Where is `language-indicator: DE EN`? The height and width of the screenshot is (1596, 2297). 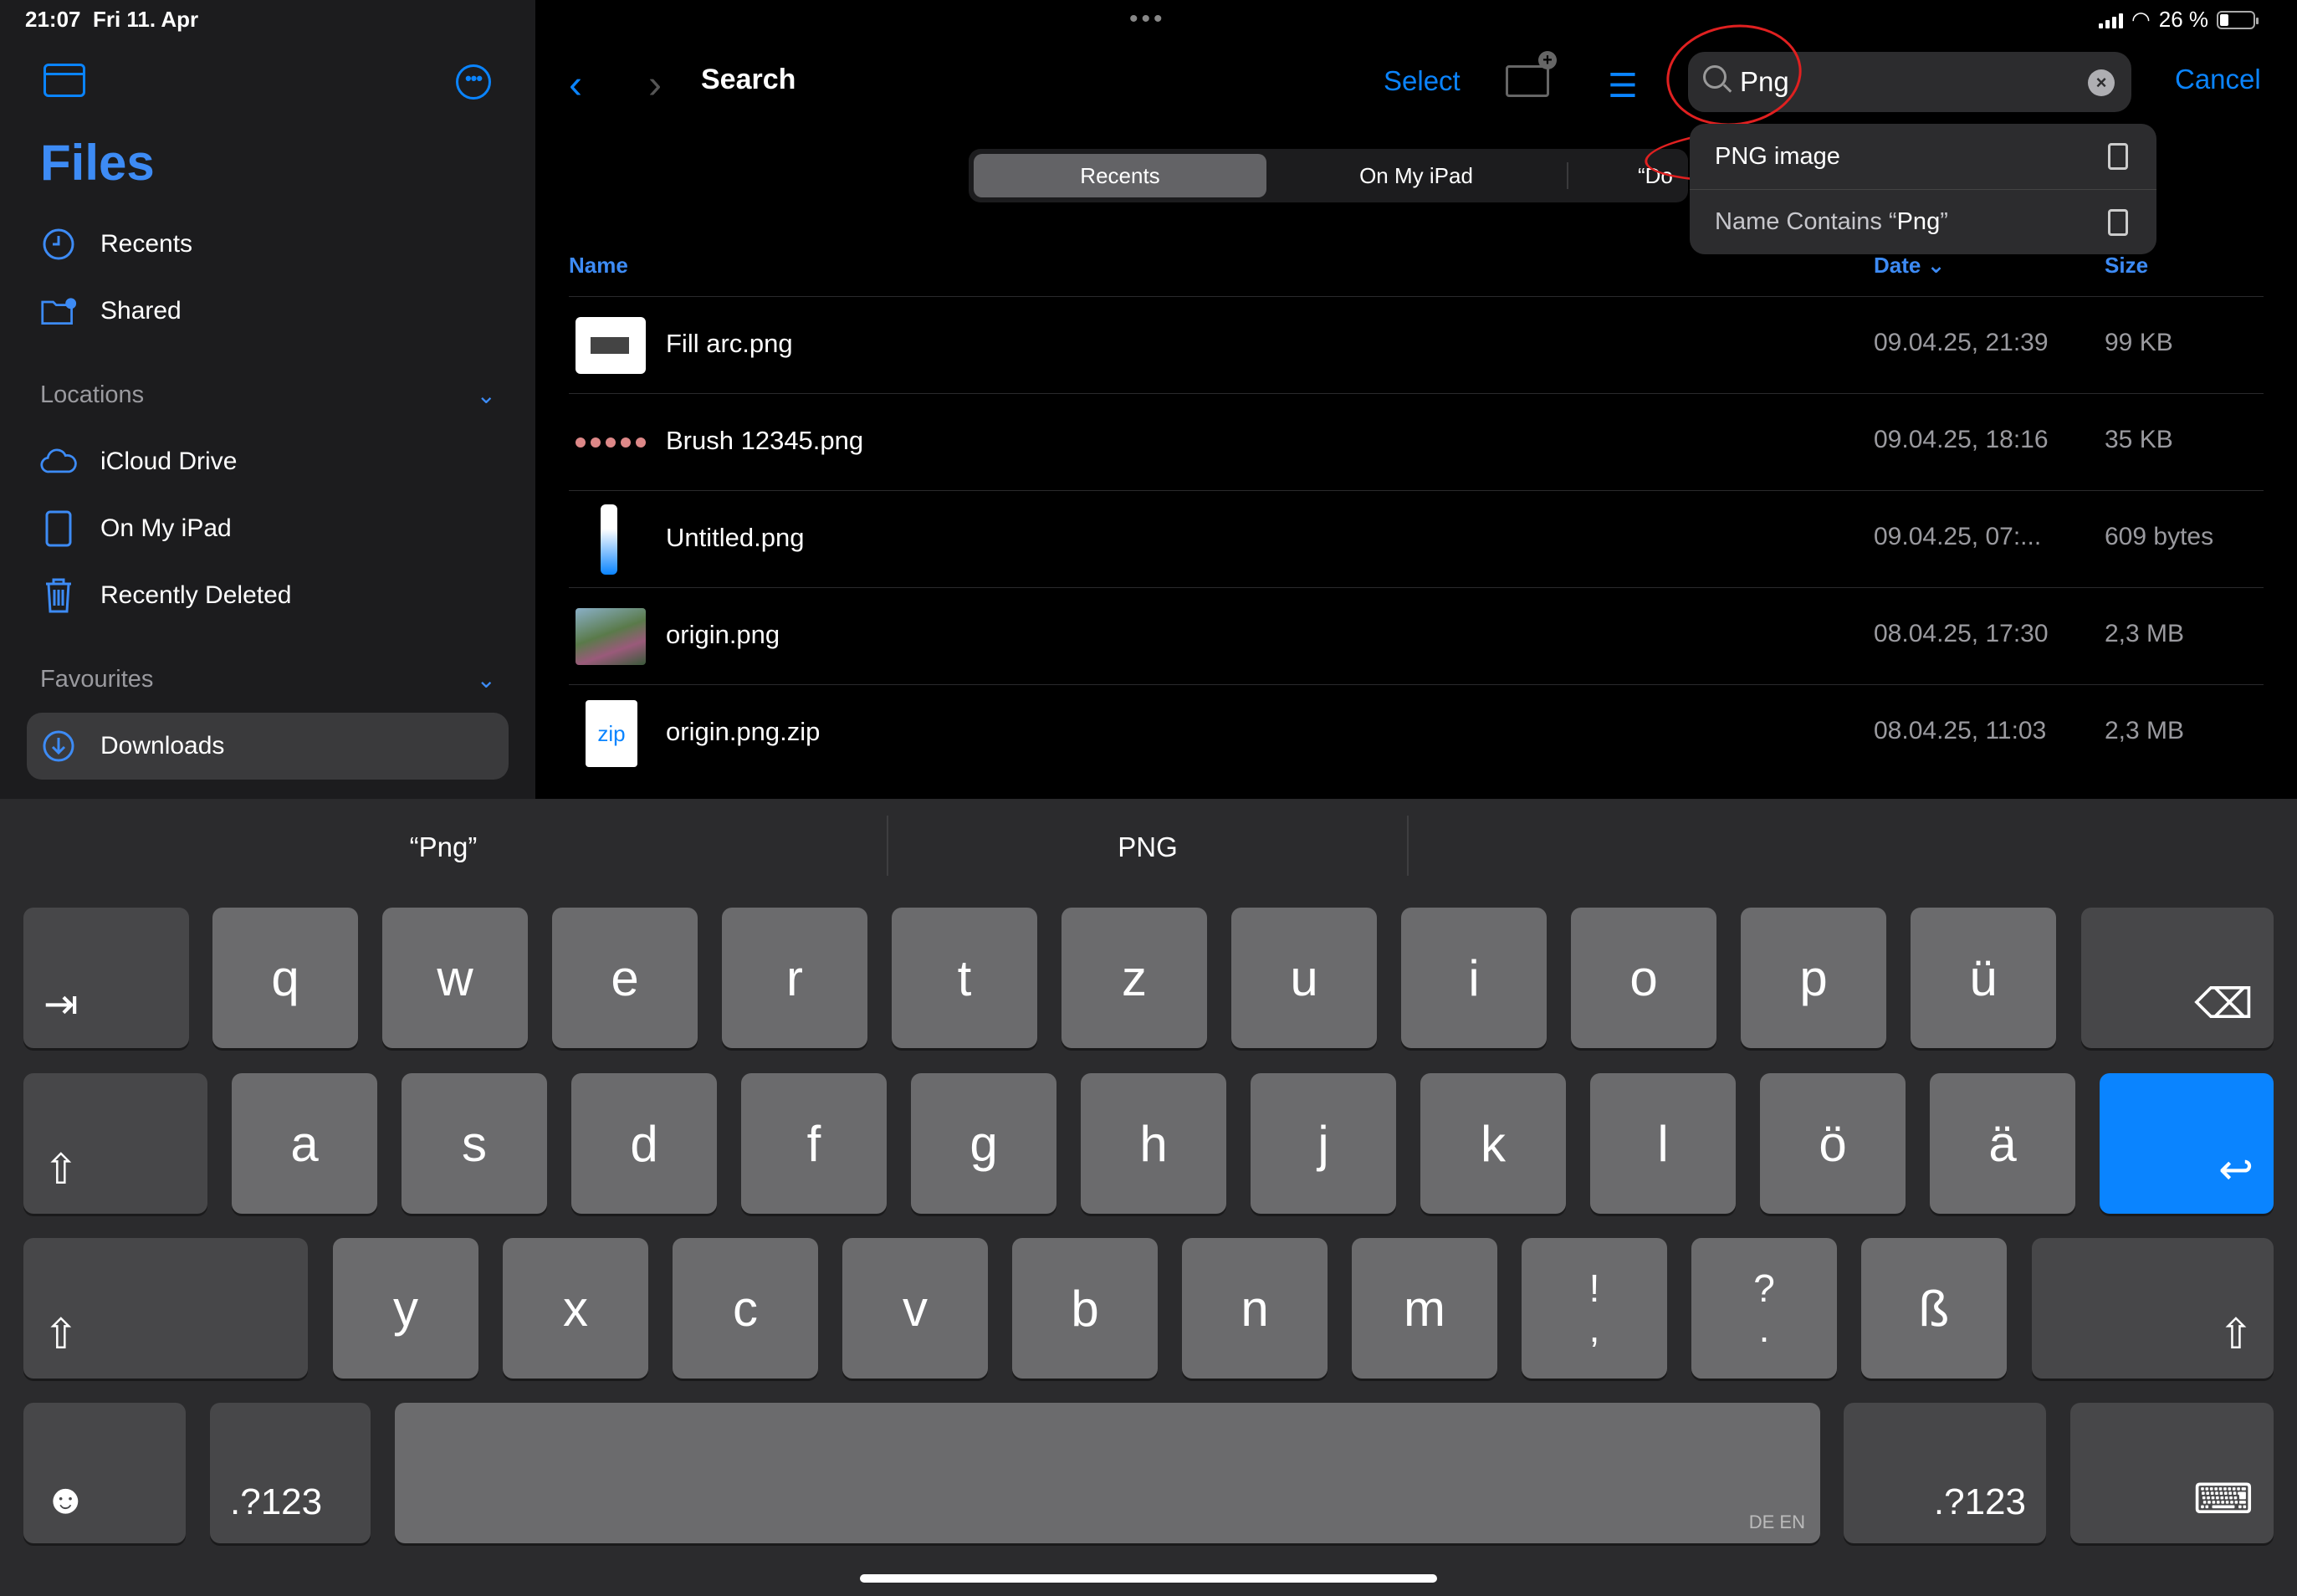
language-indicator: DE EN is located at coordinates (1776, 1522).